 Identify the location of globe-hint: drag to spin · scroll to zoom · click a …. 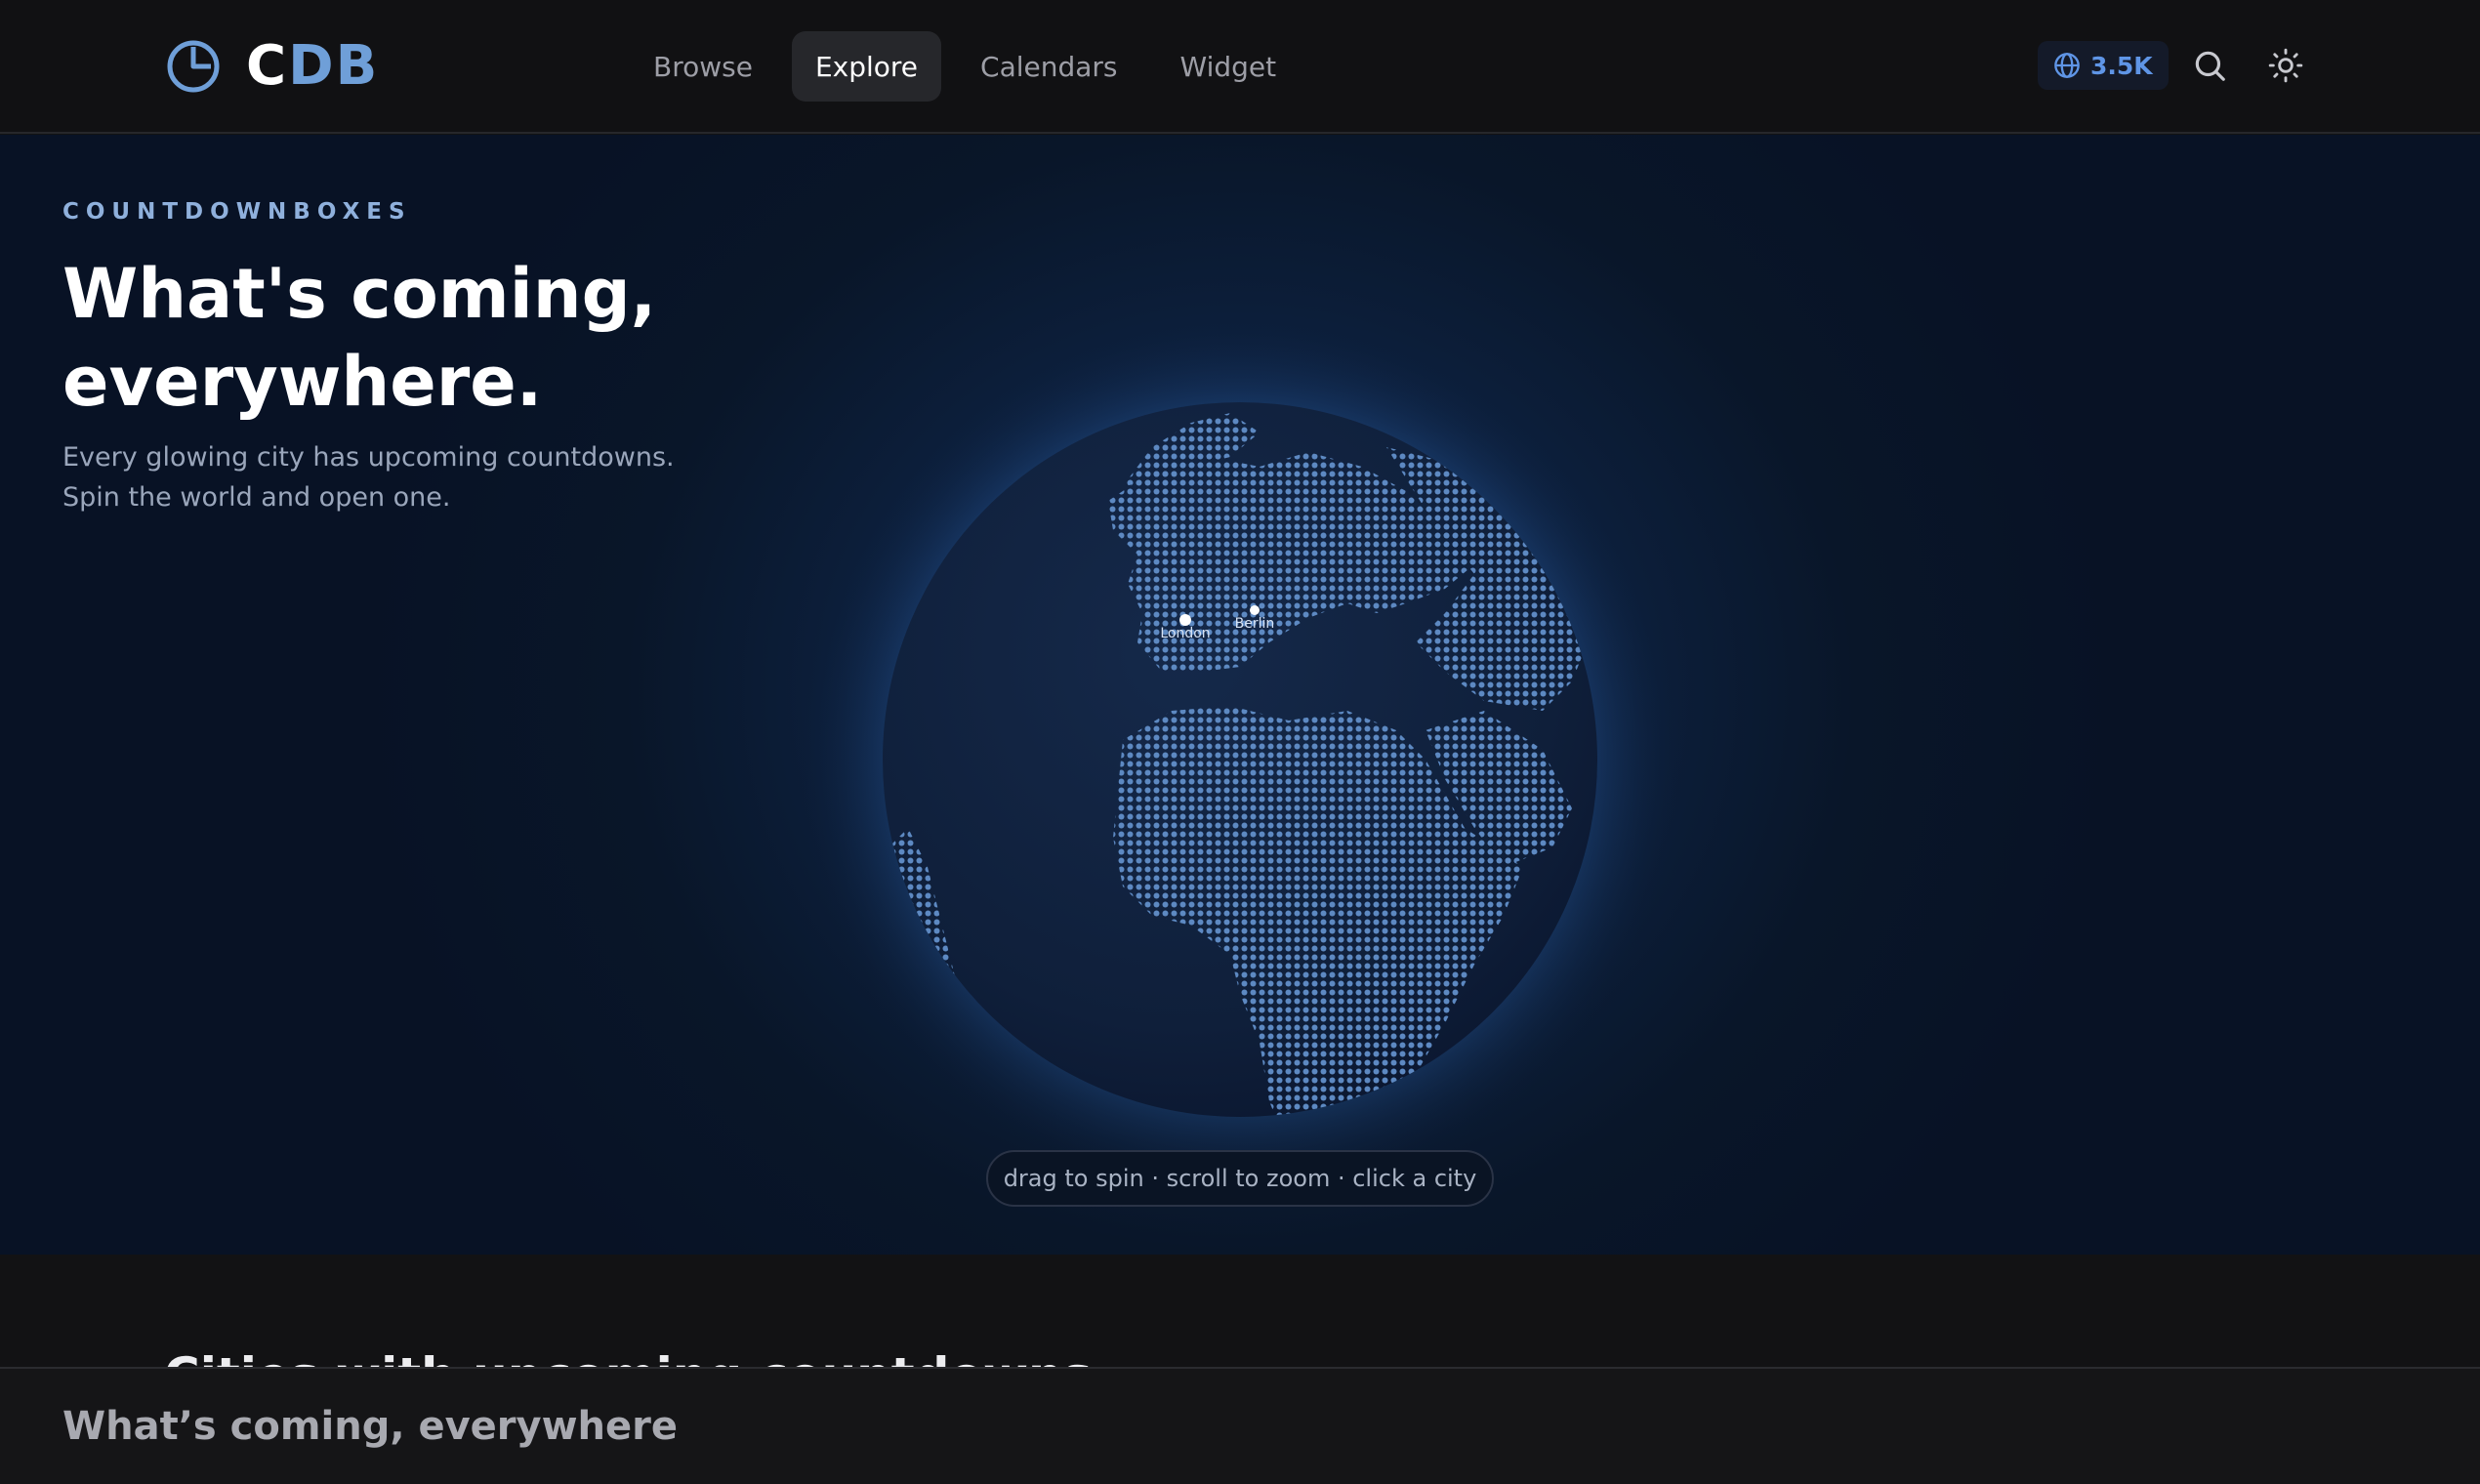
(1240, 1178).